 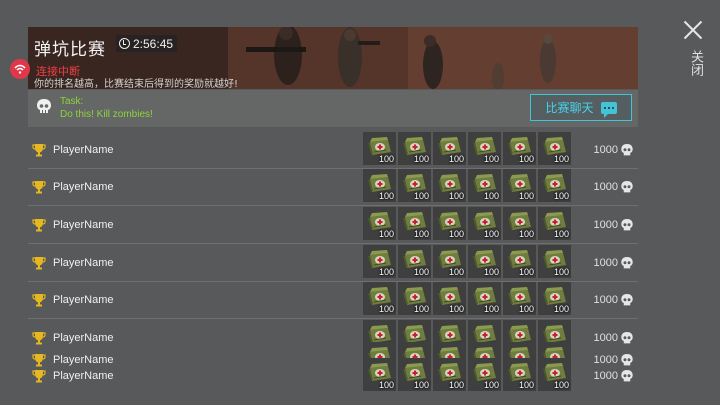 What do you see at coordinates (608, 109) in the screenshot?
I see `chat-icon` at bounding box center [608, 109].